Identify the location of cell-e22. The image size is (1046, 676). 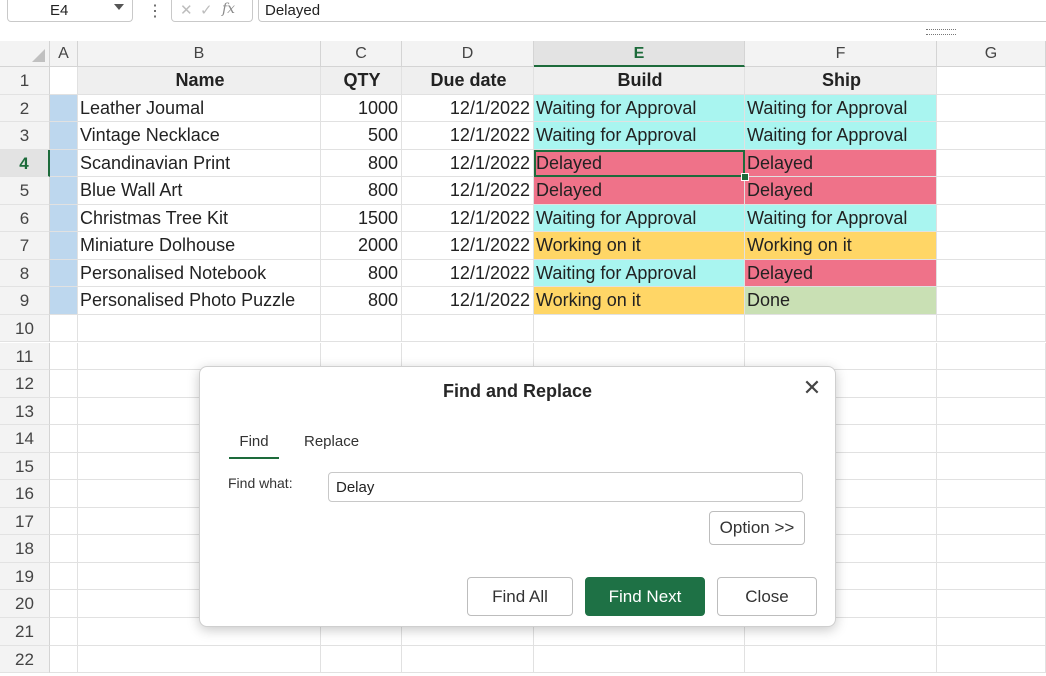
(639, 659).